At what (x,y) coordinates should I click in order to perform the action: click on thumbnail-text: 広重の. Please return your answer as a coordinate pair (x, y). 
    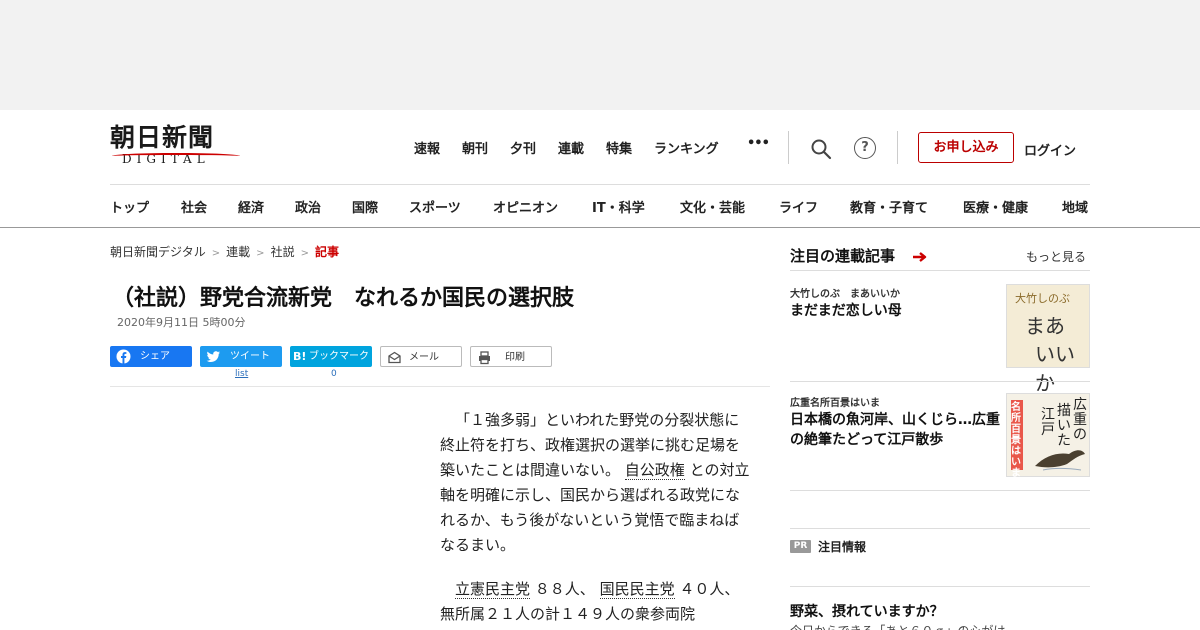
    Looking at the image, I should click on (1080, 420).